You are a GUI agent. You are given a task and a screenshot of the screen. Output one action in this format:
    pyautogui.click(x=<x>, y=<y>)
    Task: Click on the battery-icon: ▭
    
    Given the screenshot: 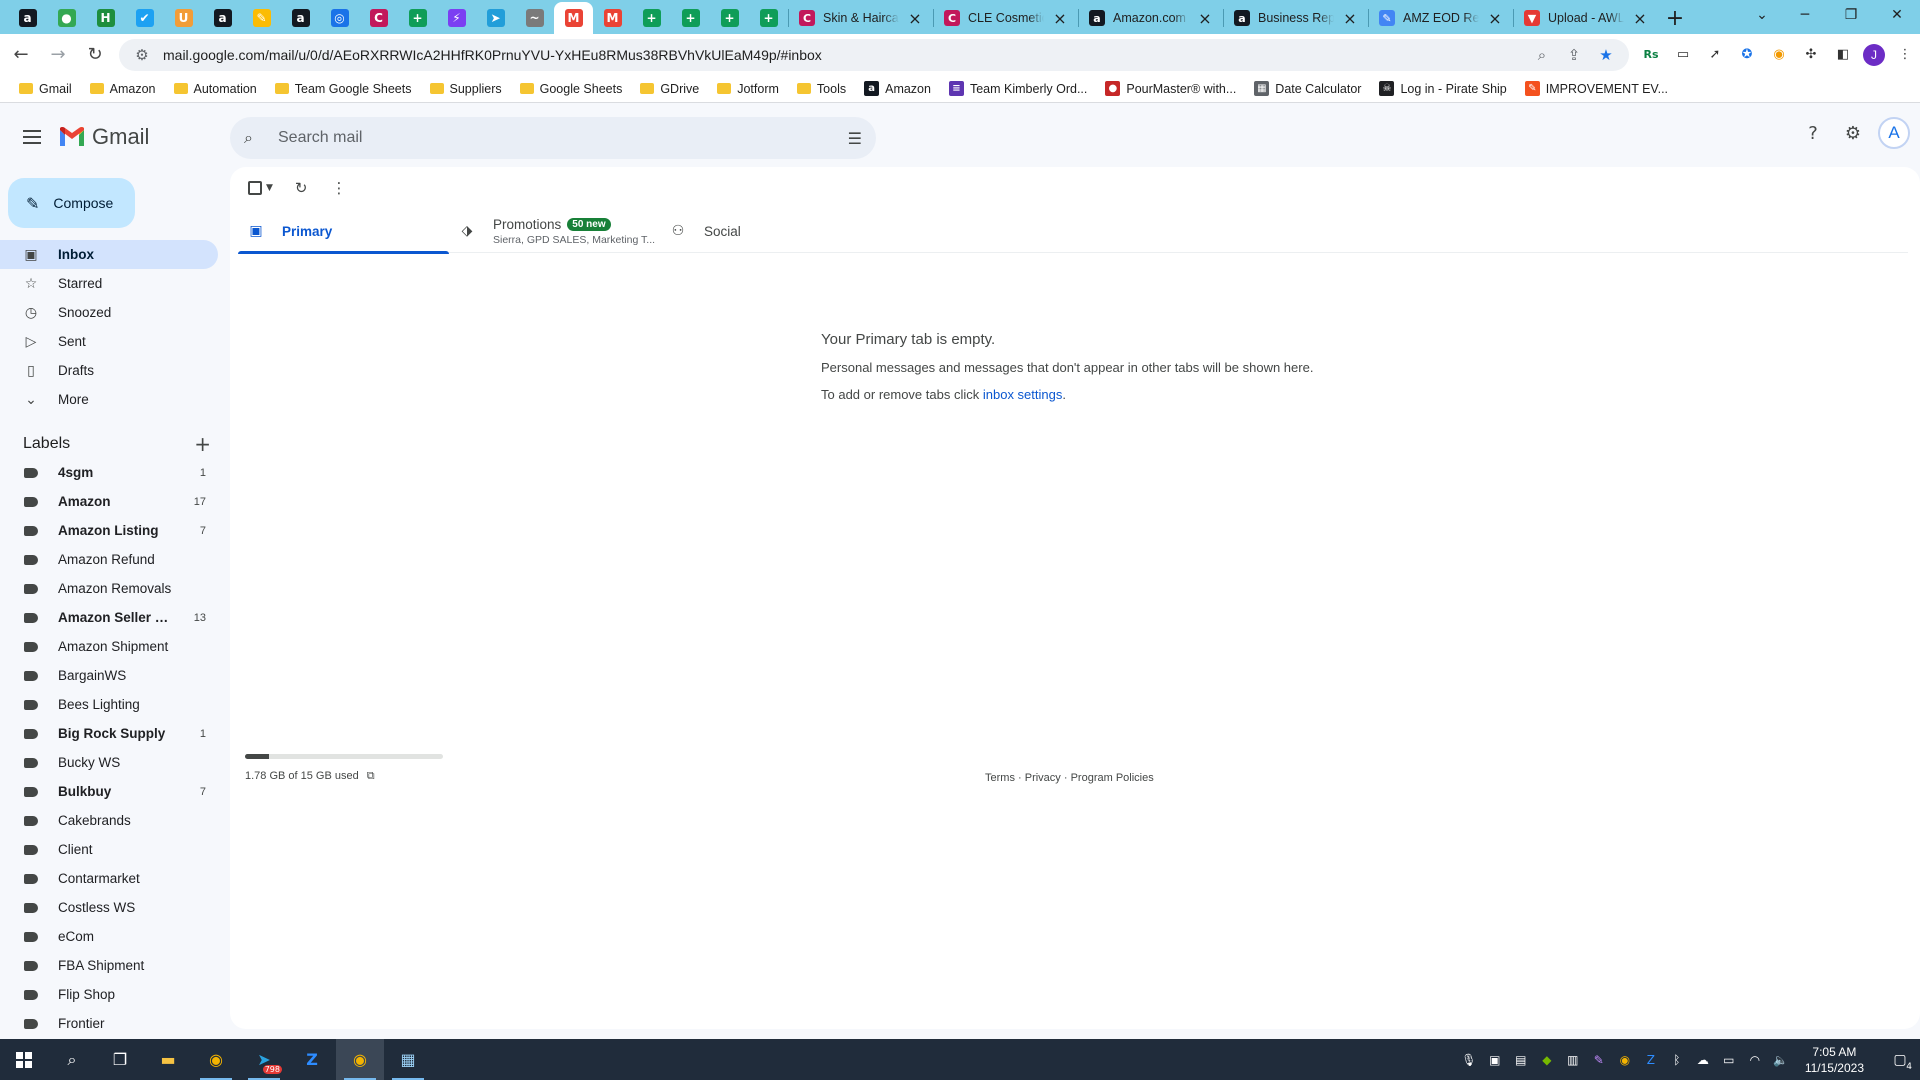 What is the action you would take?
    pyautogui.click(x=1729, y=1060)
    